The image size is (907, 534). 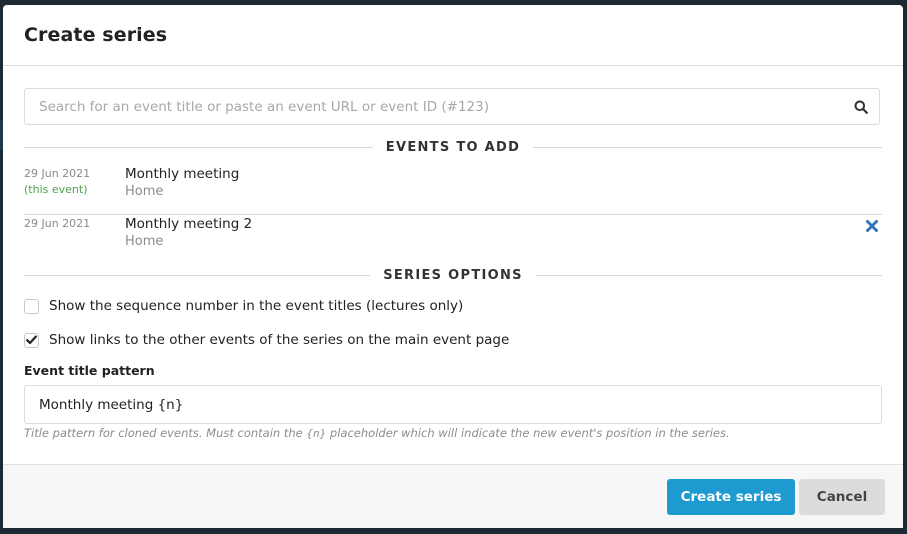 I want to click on series-options-divider: SERIES OPTIONS, so click(x=453, y=275).